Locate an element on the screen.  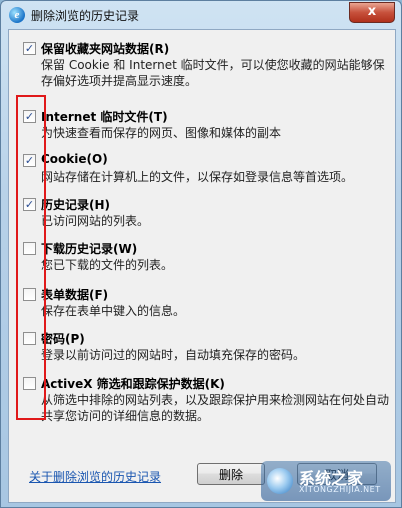
watermark: 系统之家 XITONGZHIJIA.NET is located at coordinates (326, 481).